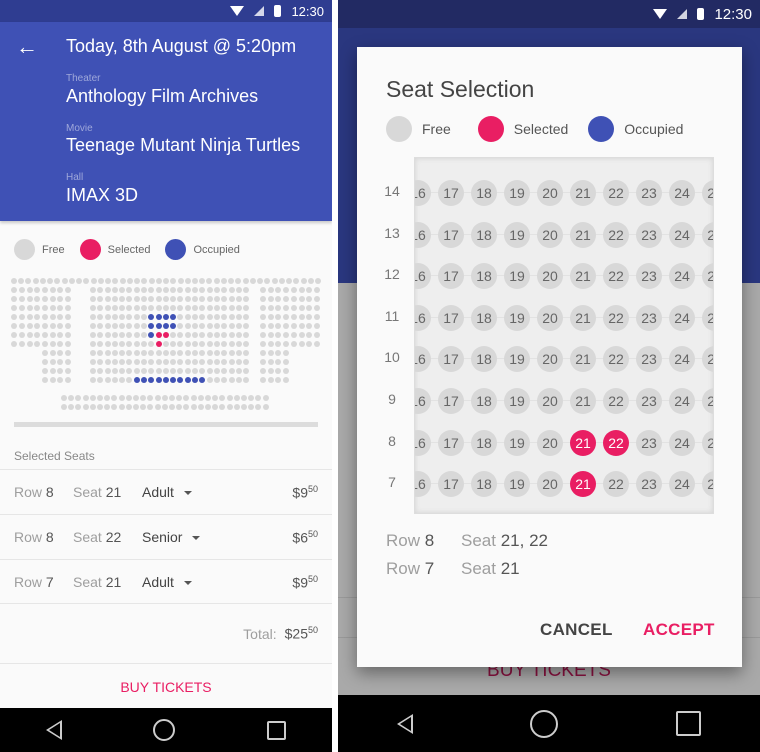 Image resolution: width=760 pixels, height=752 pixels. I want to click on cancel-button: CANCEL, so click(576, 630).